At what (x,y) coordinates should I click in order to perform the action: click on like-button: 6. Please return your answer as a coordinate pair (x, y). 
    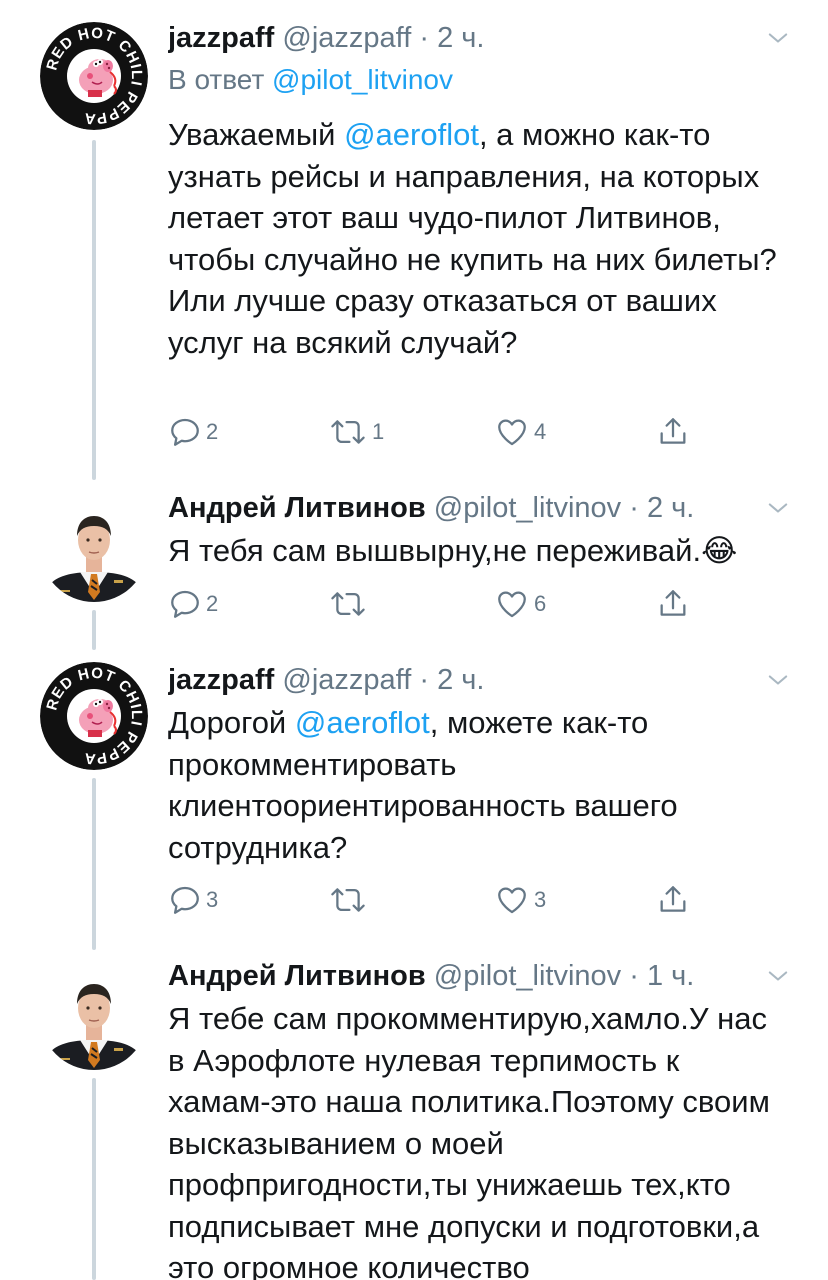
    Looking at the image, I should click on (520, 604).